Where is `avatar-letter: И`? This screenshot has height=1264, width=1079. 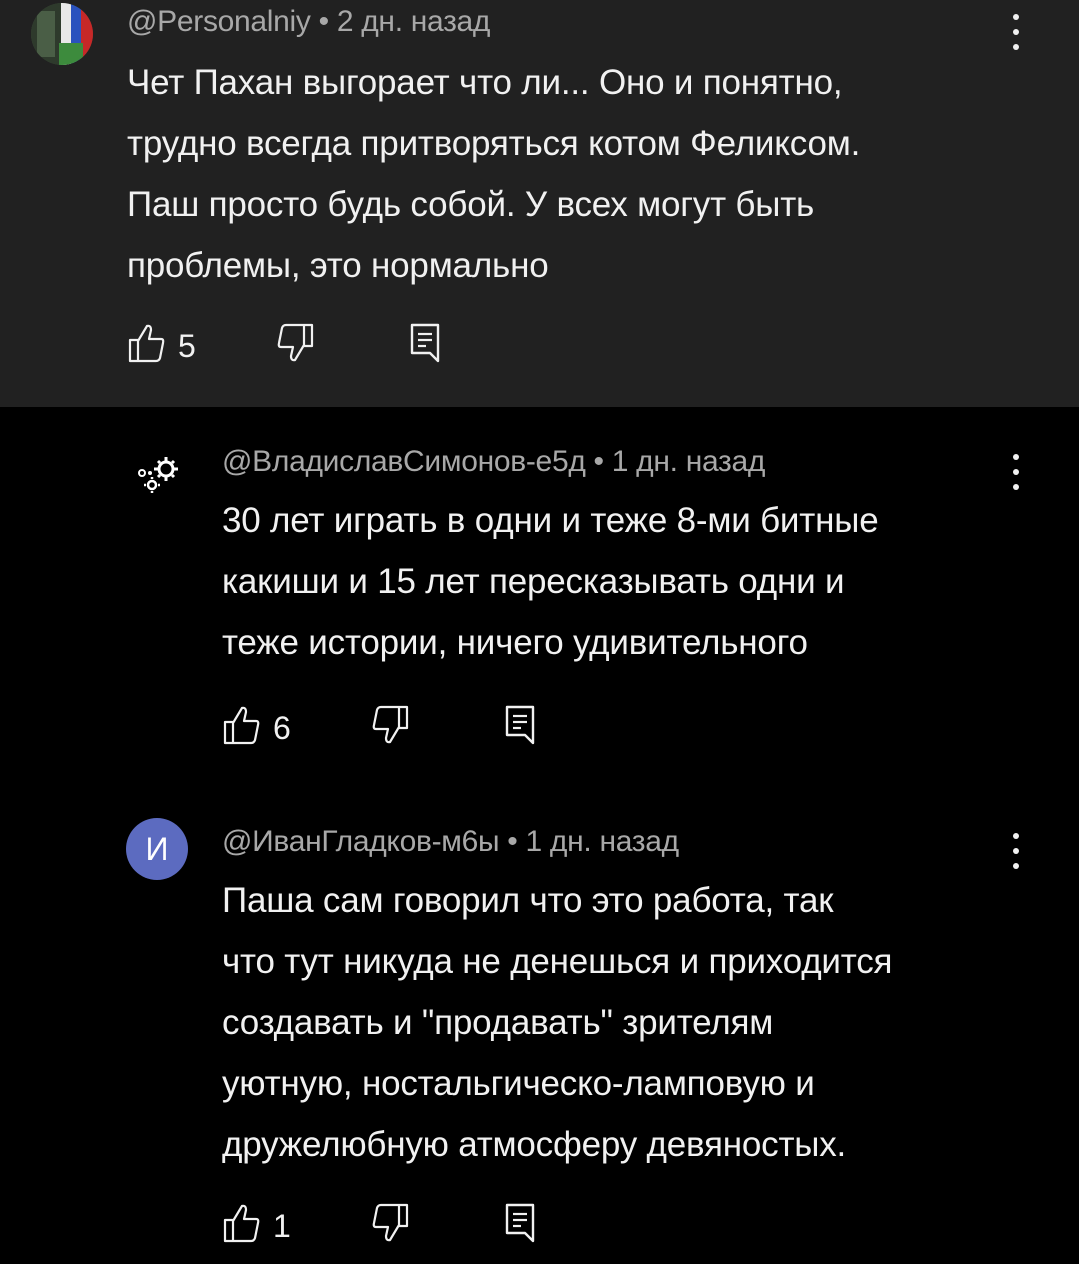 avatar-letter: И is located at coordinates (157, 848).